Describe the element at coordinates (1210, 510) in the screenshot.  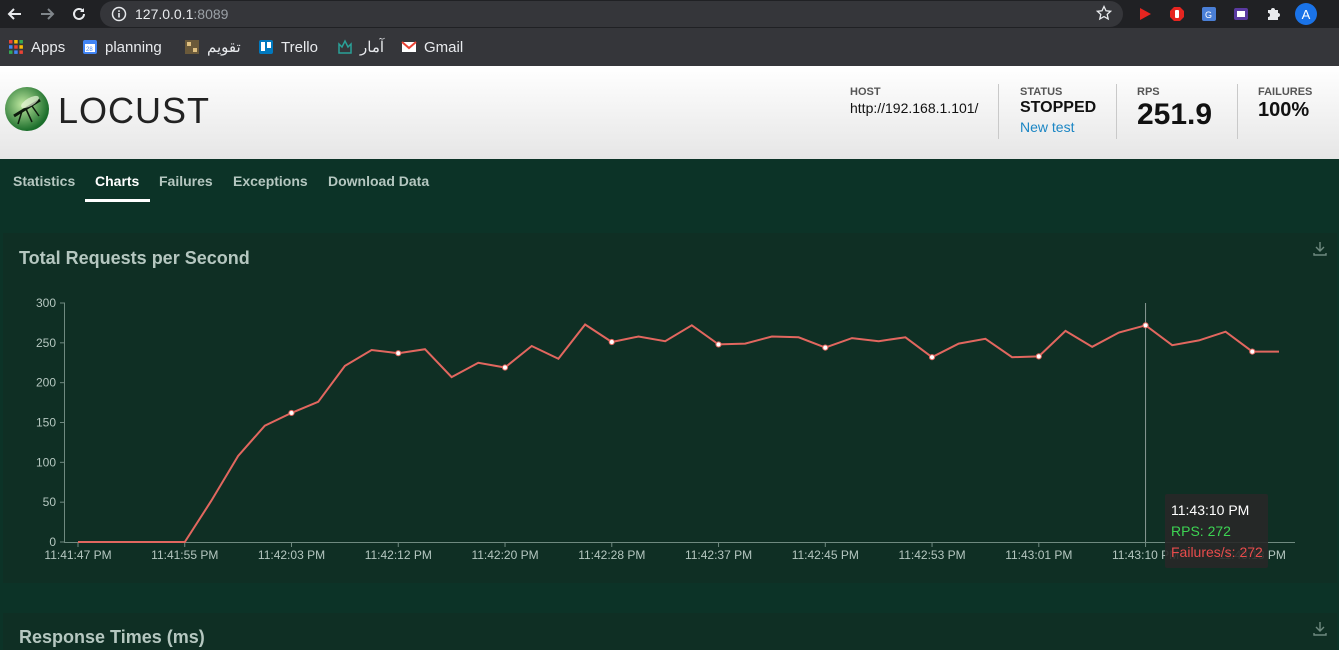
I see `tooltip-time: 11:43:10 PM` at that location.